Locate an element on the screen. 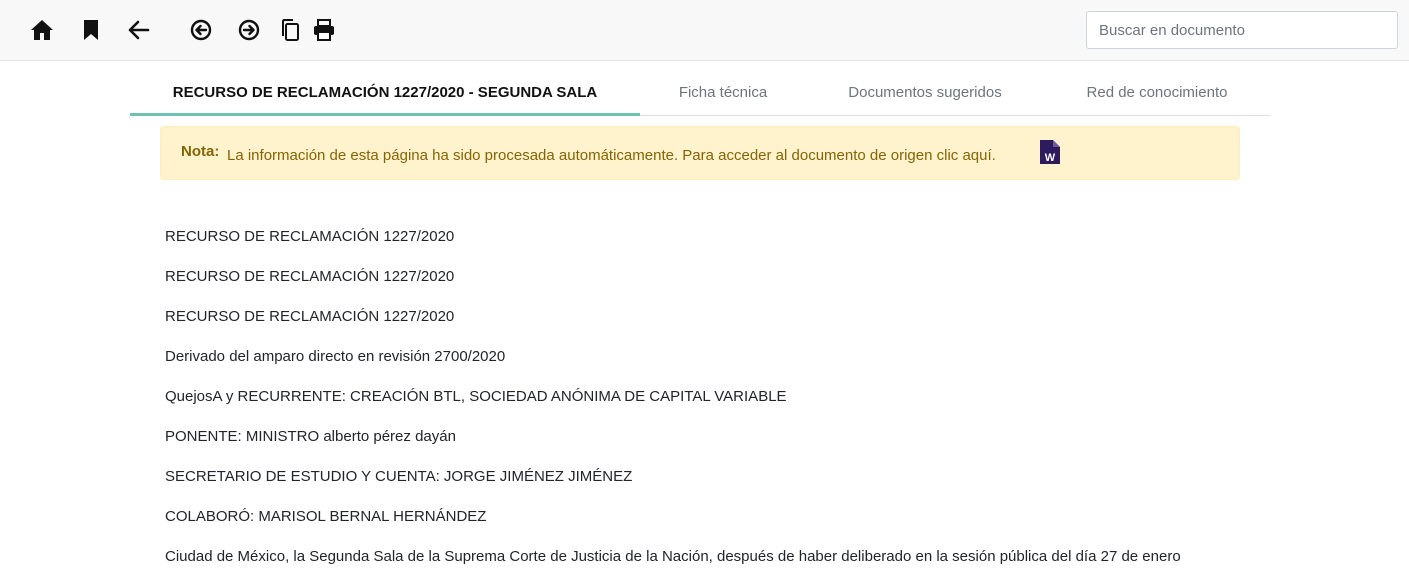  toolbar is located at coordinates (704, 30).